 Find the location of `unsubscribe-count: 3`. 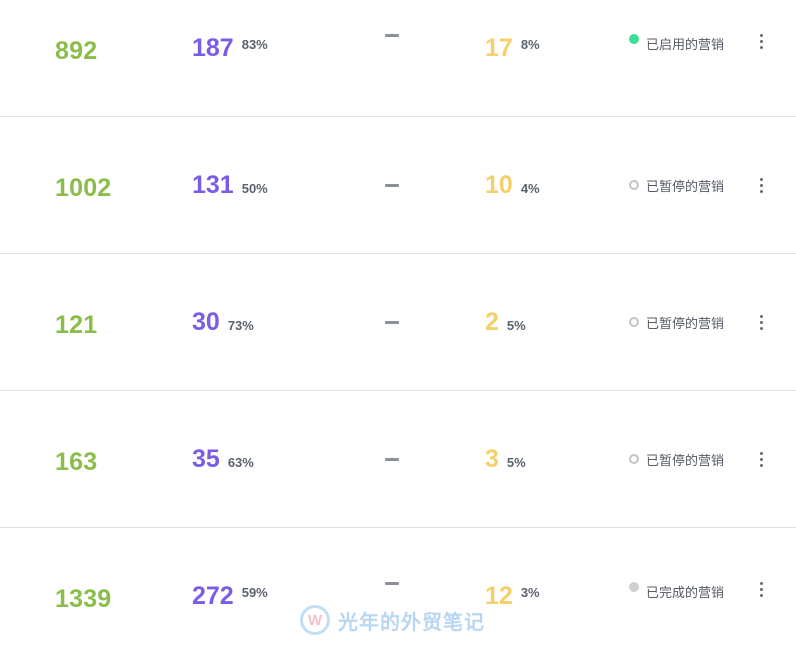

unsubscribe-count: 3 is located at coordinates (492, 458).